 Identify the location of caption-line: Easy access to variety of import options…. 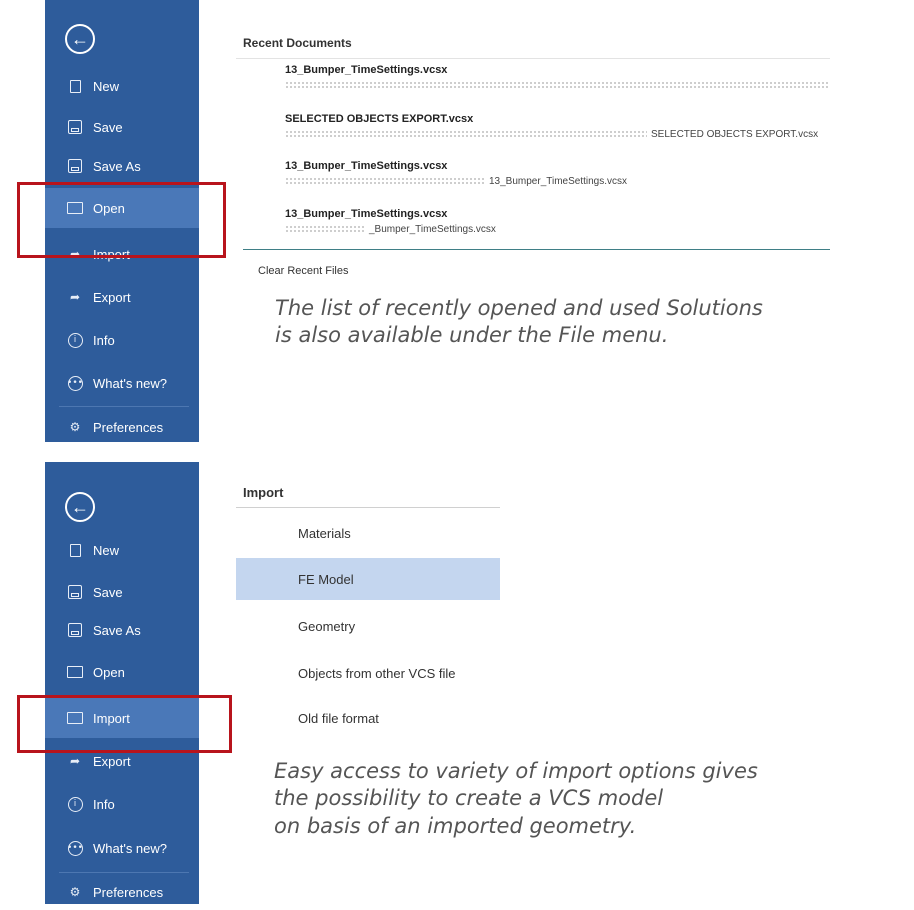
(516, 771).